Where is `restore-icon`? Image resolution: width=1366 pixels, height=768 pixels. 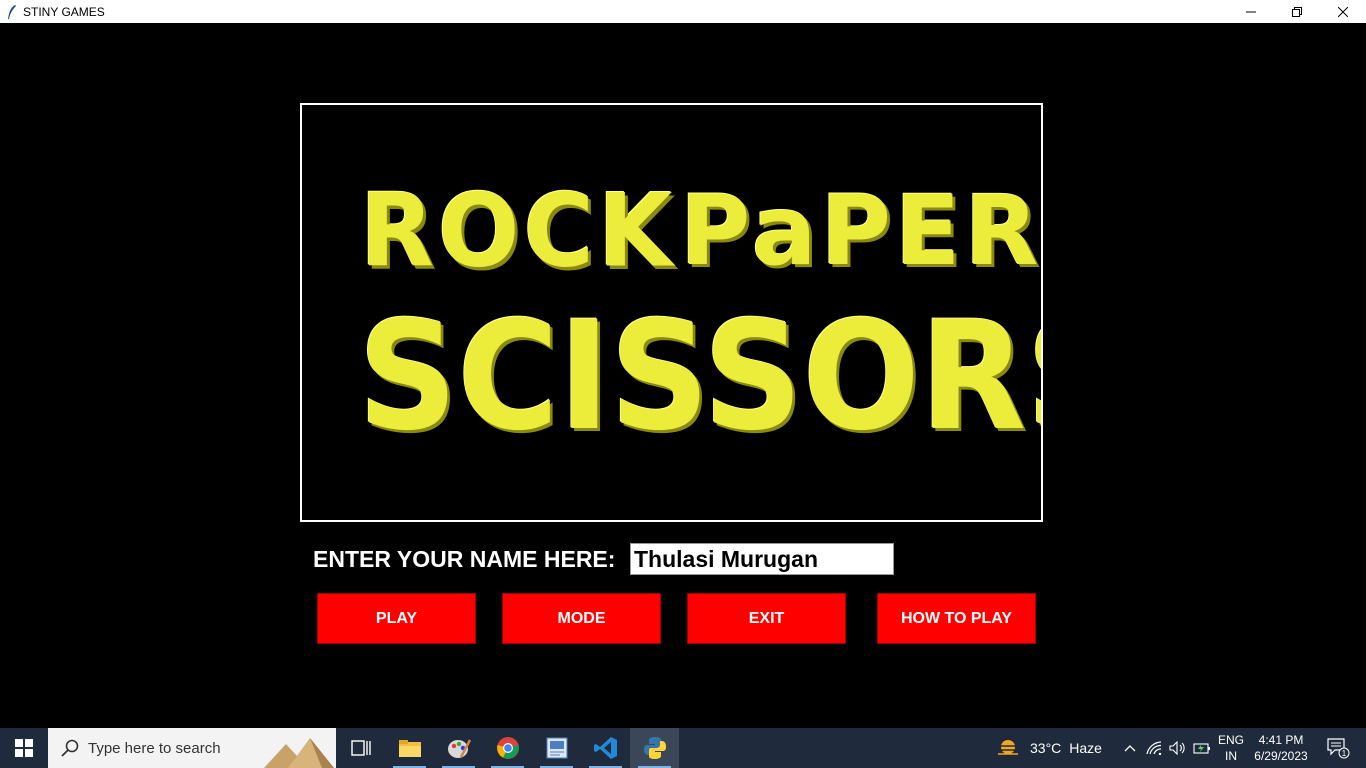 restore-icon is located at coordinates (1297, 11).